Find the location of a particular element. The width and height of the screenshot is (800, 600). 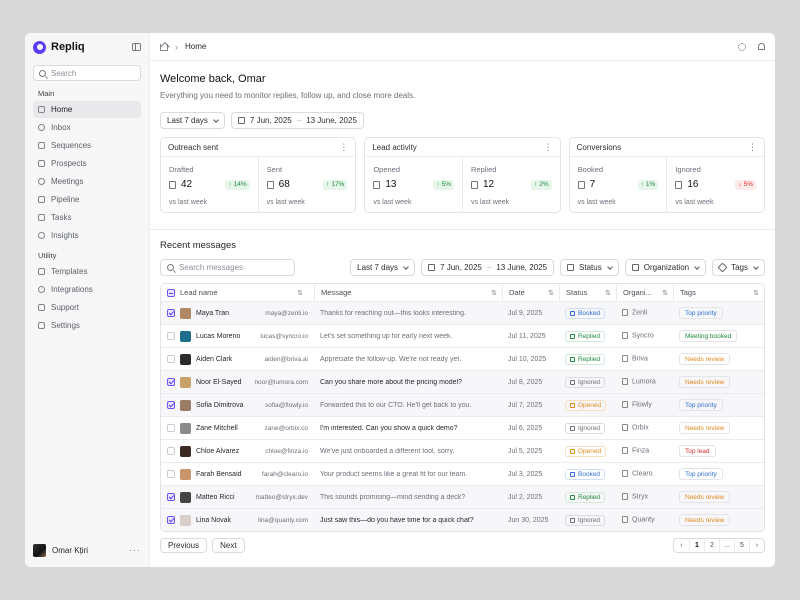

prev-page-icon: ‹ is located at coordinates (681, 545).